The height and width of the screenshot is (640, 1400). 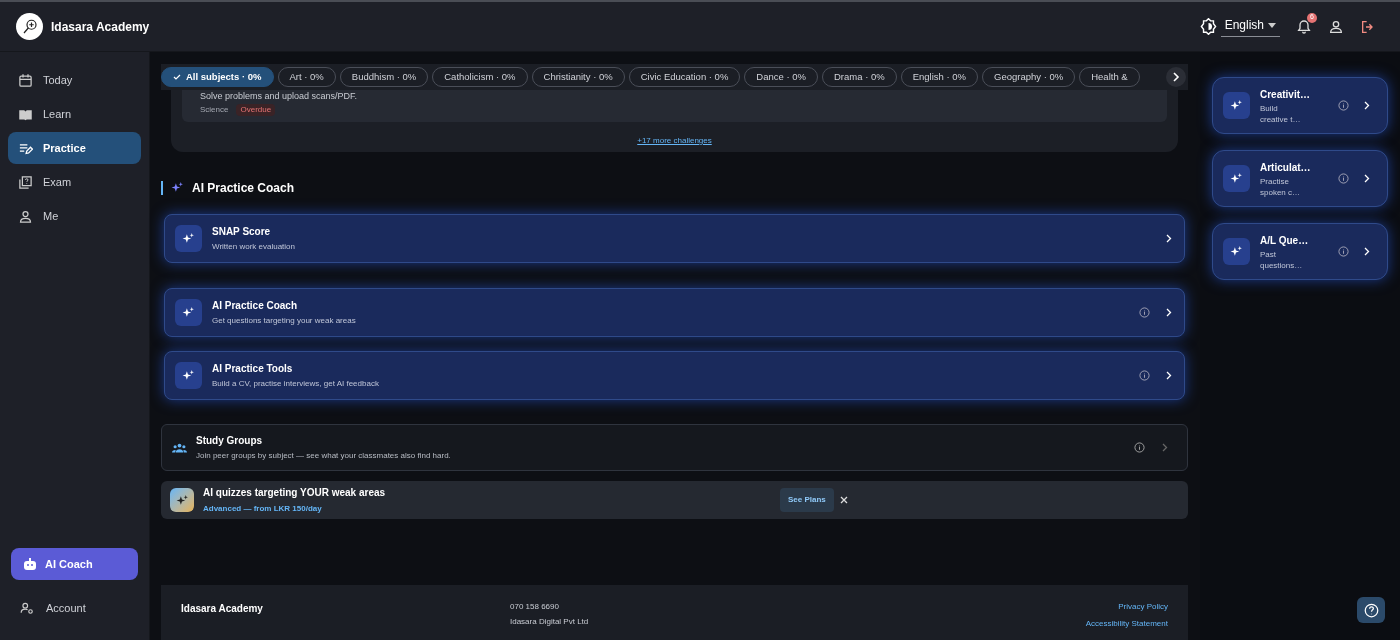 I want to click on user-settings-icon, so click(x=27, y=608).